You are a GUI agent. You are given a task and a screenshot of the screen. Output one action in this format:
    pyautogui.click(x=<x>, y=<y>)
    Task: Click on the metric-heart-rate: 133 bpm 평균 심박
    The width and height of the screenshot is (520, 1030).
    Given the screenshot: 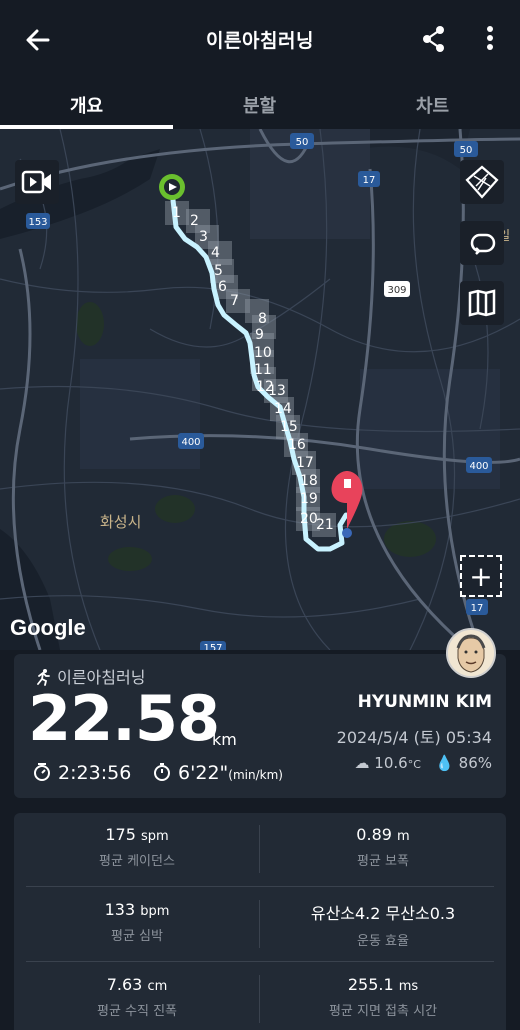 What is the action you would take?
    pyautogui.click(x=137, y=922)
    